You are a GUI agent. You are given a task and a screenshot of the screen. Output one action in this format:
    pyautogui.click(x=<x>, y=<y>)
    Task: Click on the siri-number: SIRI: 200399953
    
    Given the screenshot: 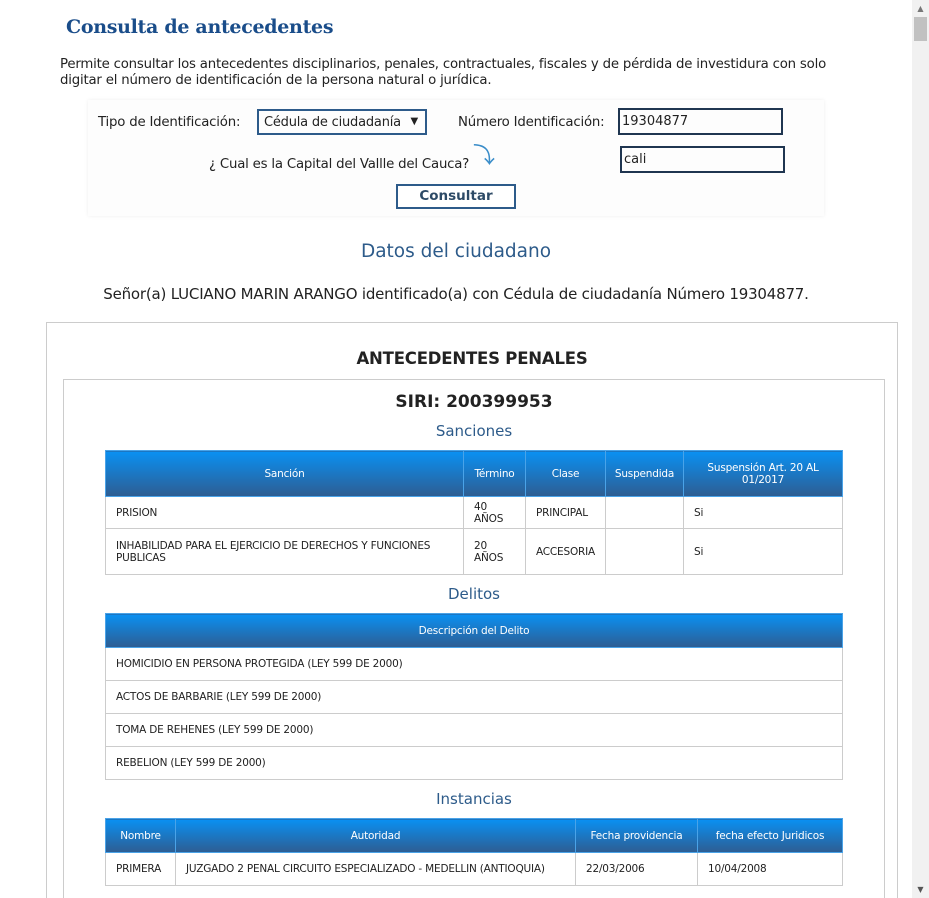 What is the action you would take?
    pyautogui.click(x=474, y=402)
    